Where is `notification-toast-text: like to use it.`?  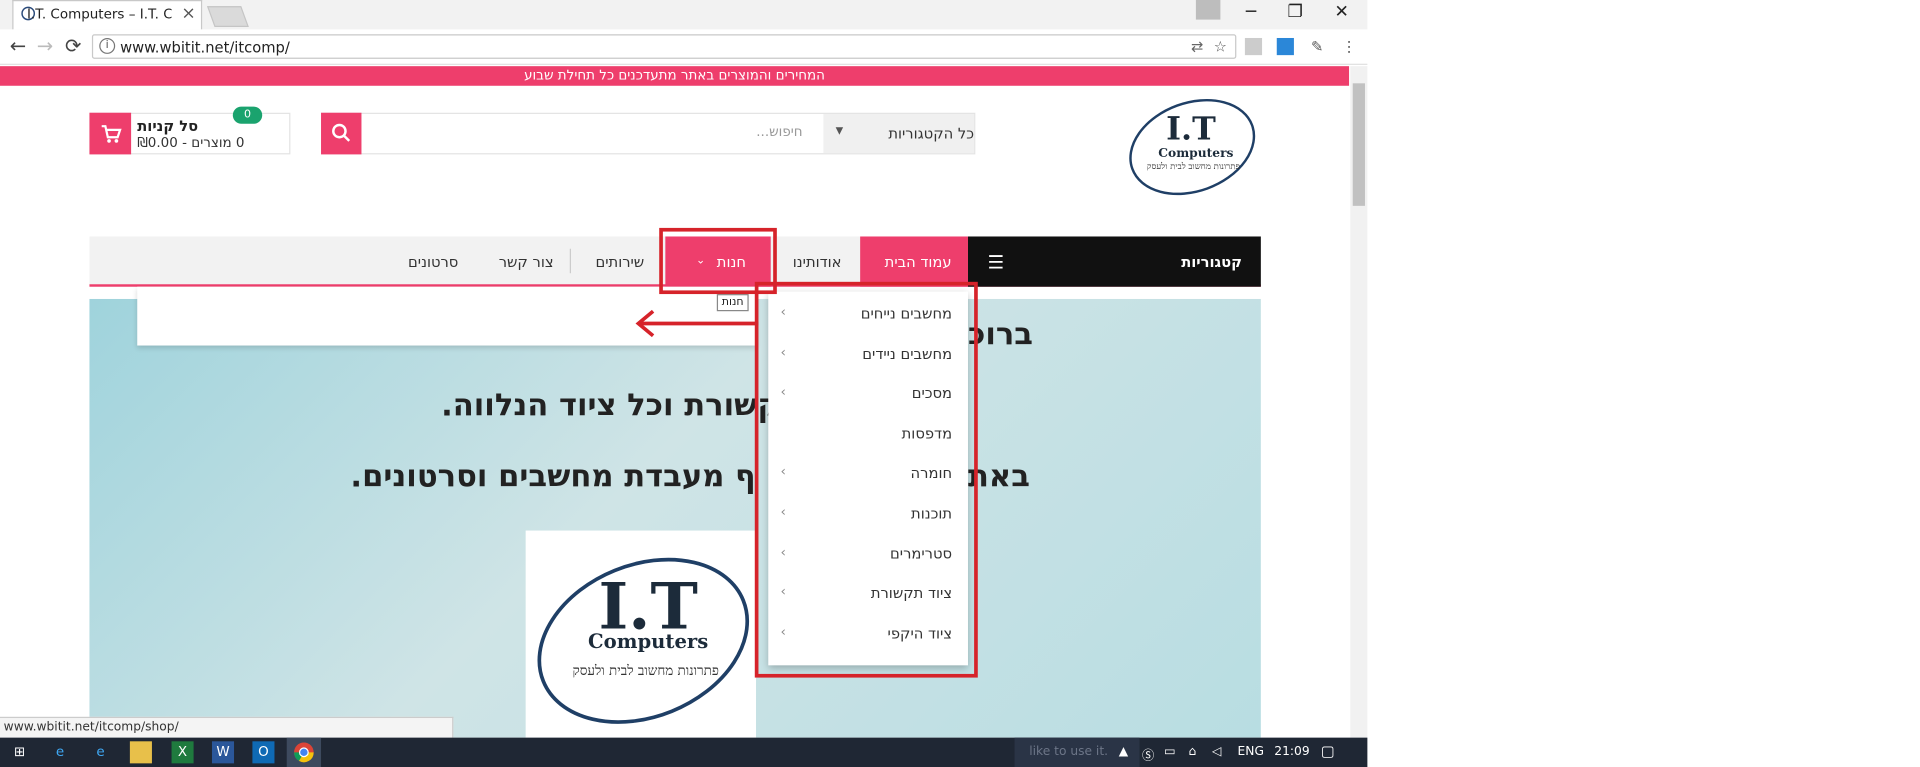
notification-toast-text: like to use it. is located at coordinates (1069, 751).